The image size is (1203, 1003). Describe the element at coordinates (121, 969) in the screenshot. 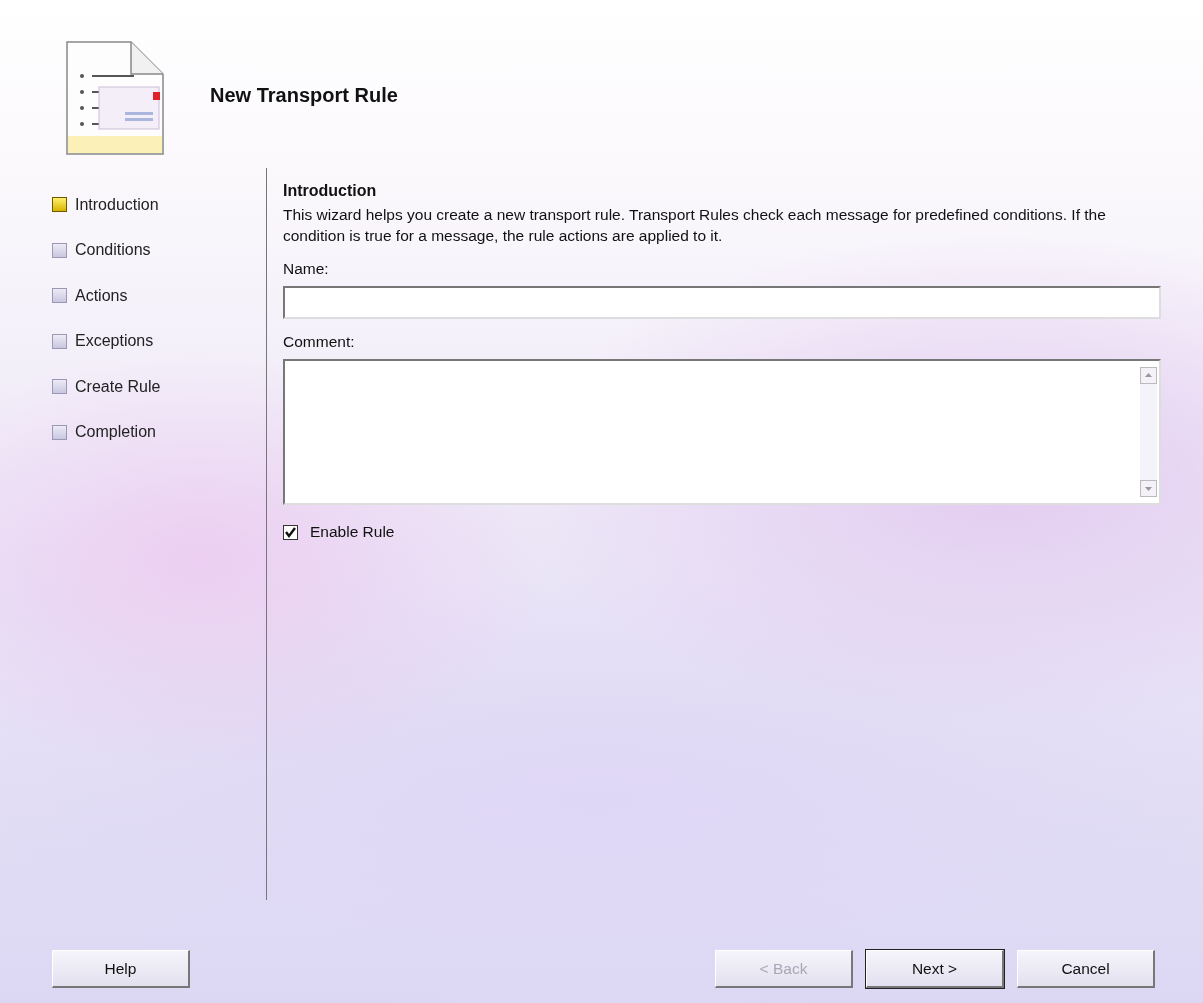

I see `help-button: Help` at that location.